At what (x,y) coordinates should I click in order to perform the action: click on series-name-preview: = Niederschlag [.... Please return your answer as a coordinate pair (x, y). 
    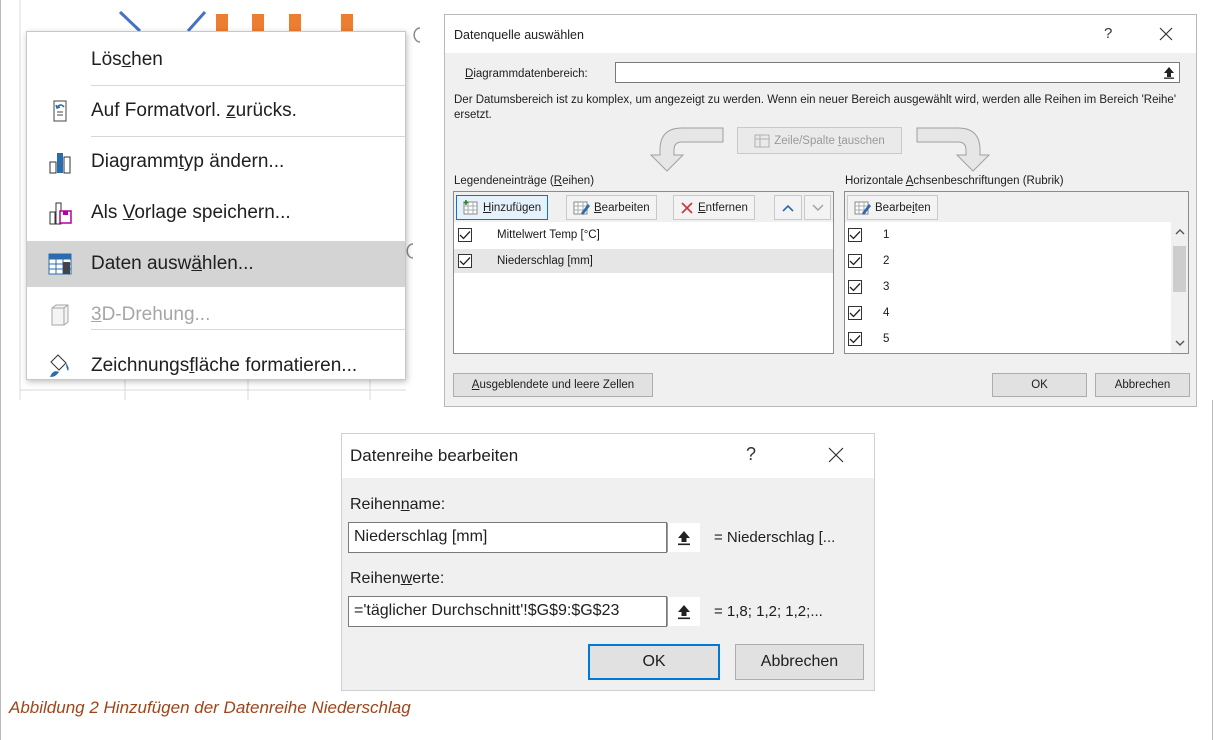
    Looking at the image, I should click on (775, 537).